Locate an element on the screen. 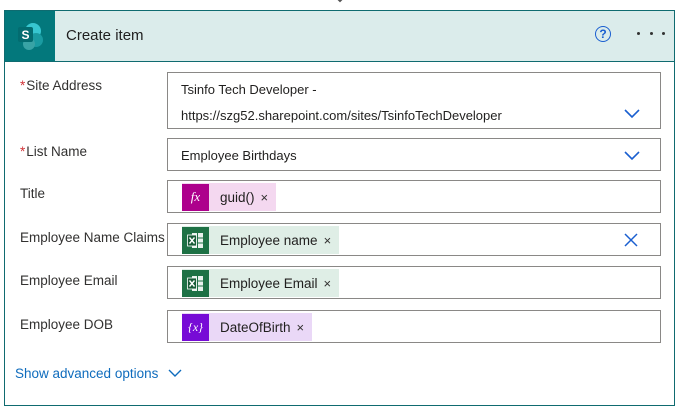  employee-email-input: Employee Email × is located at coordinates (414, 282).